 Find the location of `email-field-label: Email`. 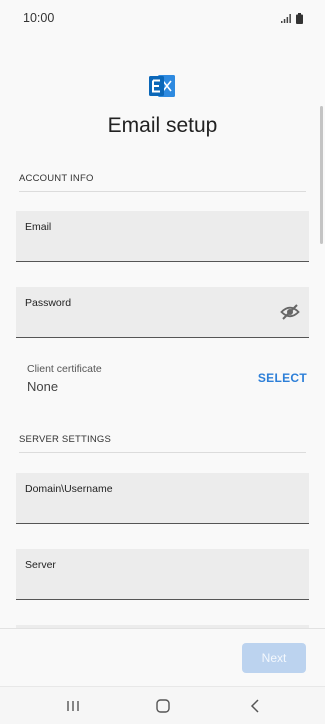

email-field-label: Email is located at coordinates (38, 227).